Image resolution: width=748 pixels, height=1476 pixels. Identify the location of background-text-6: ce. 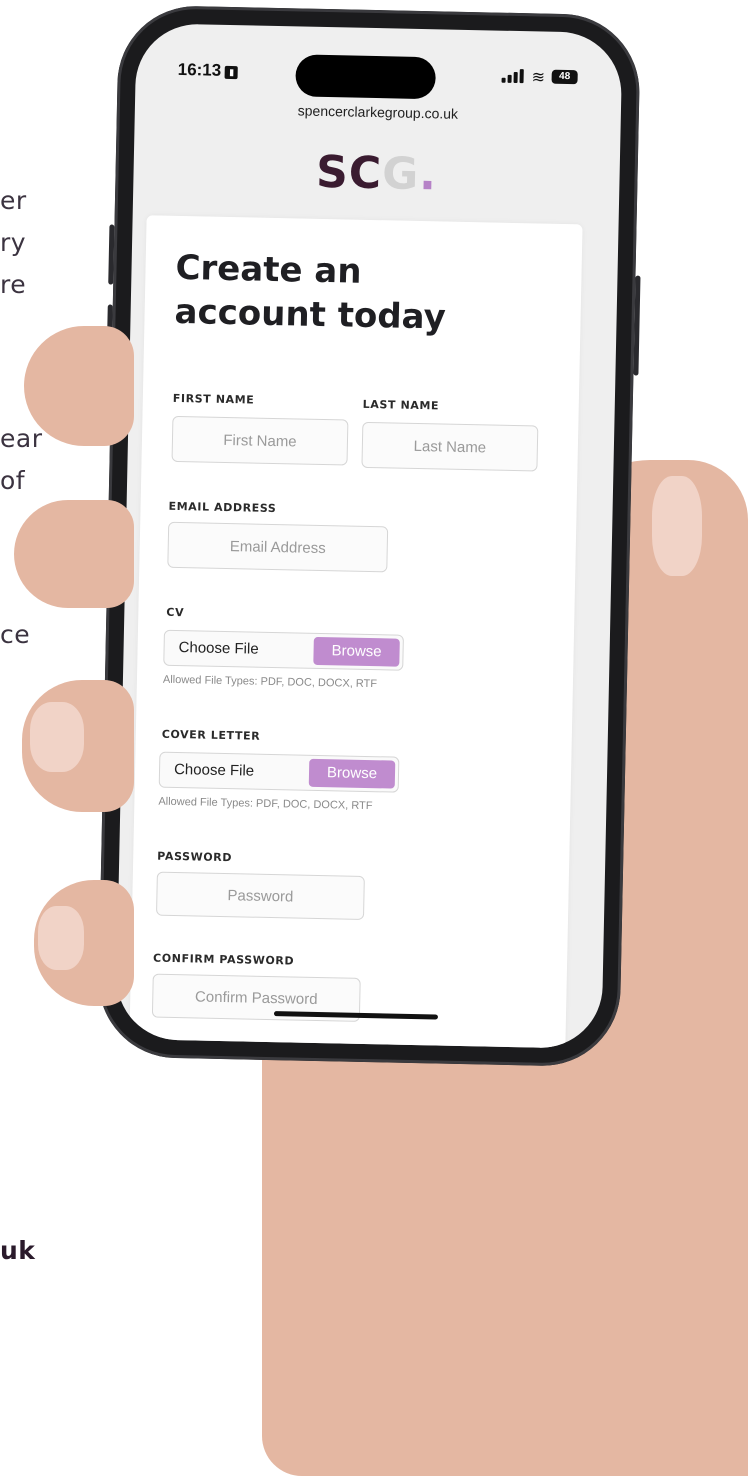
(15, 634).